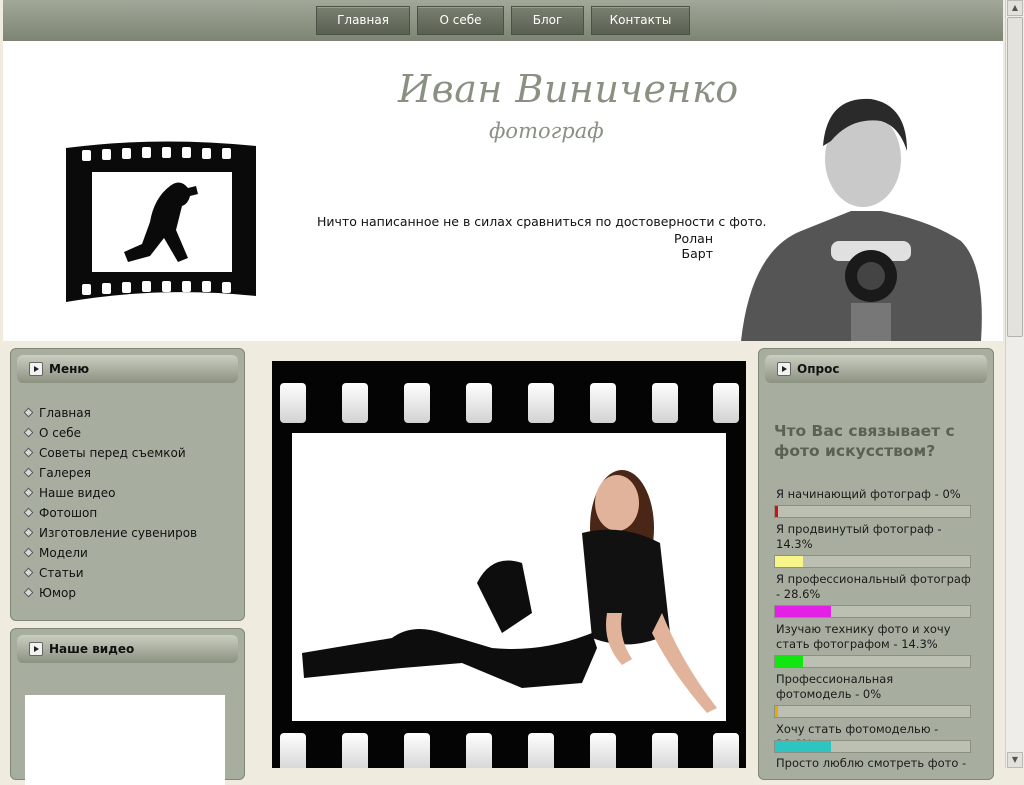  Describe the element at coordinates (69, 369) in the screenshot. I see `menu-title: Меню` at that location.